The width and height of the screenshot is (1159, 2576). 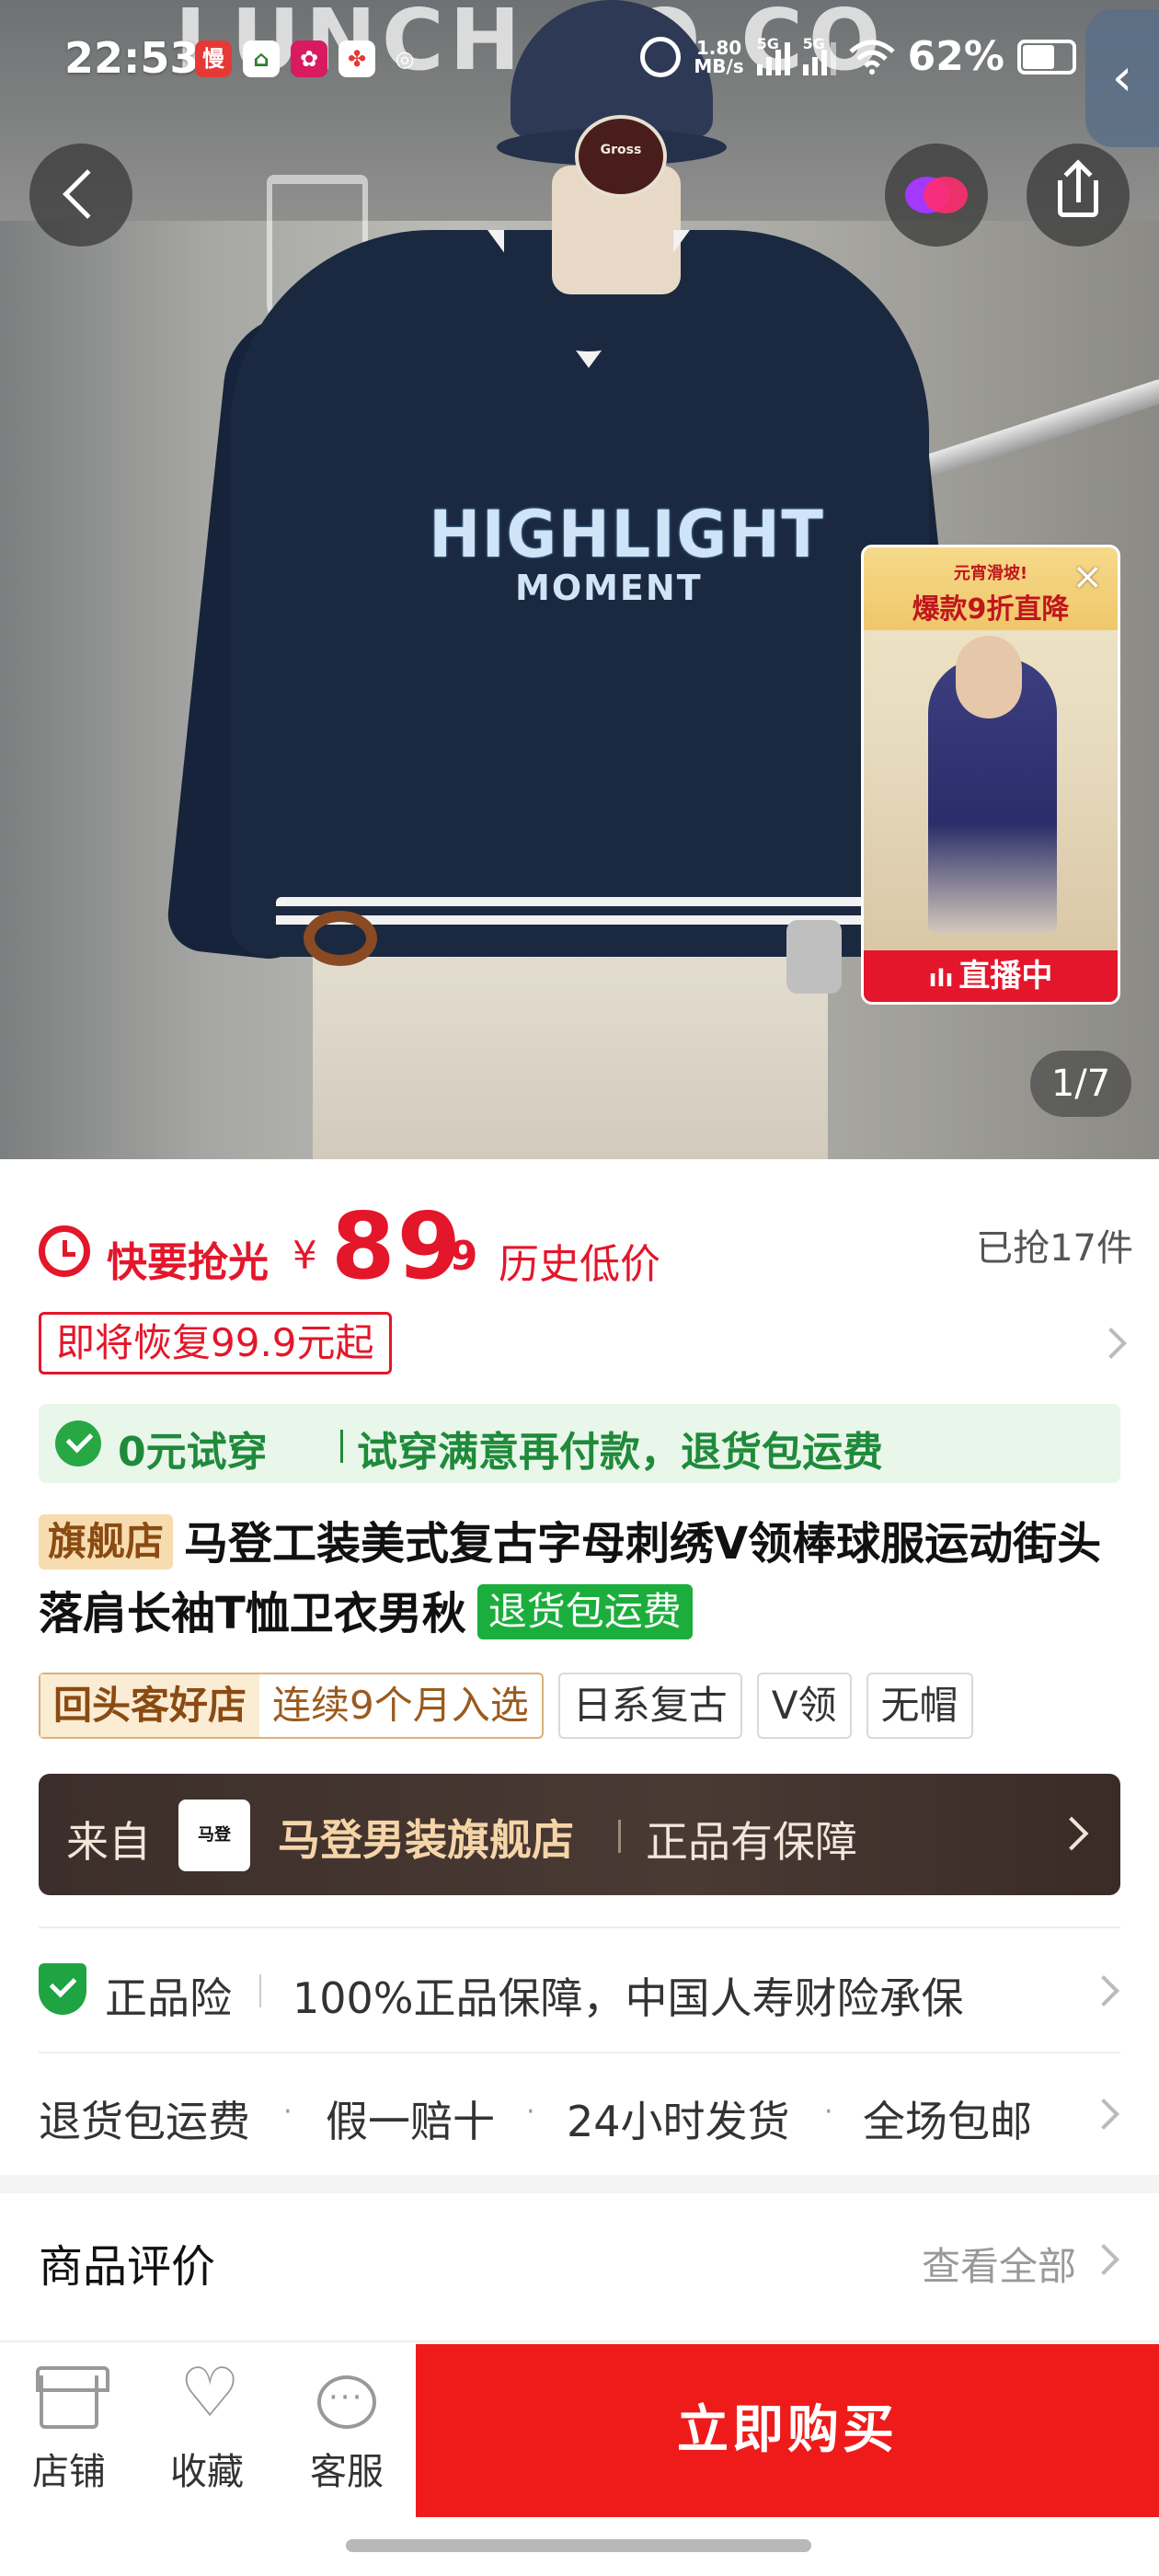 I want to click on tryon-lead: 0元试穿, so click(x=193, y=1452).